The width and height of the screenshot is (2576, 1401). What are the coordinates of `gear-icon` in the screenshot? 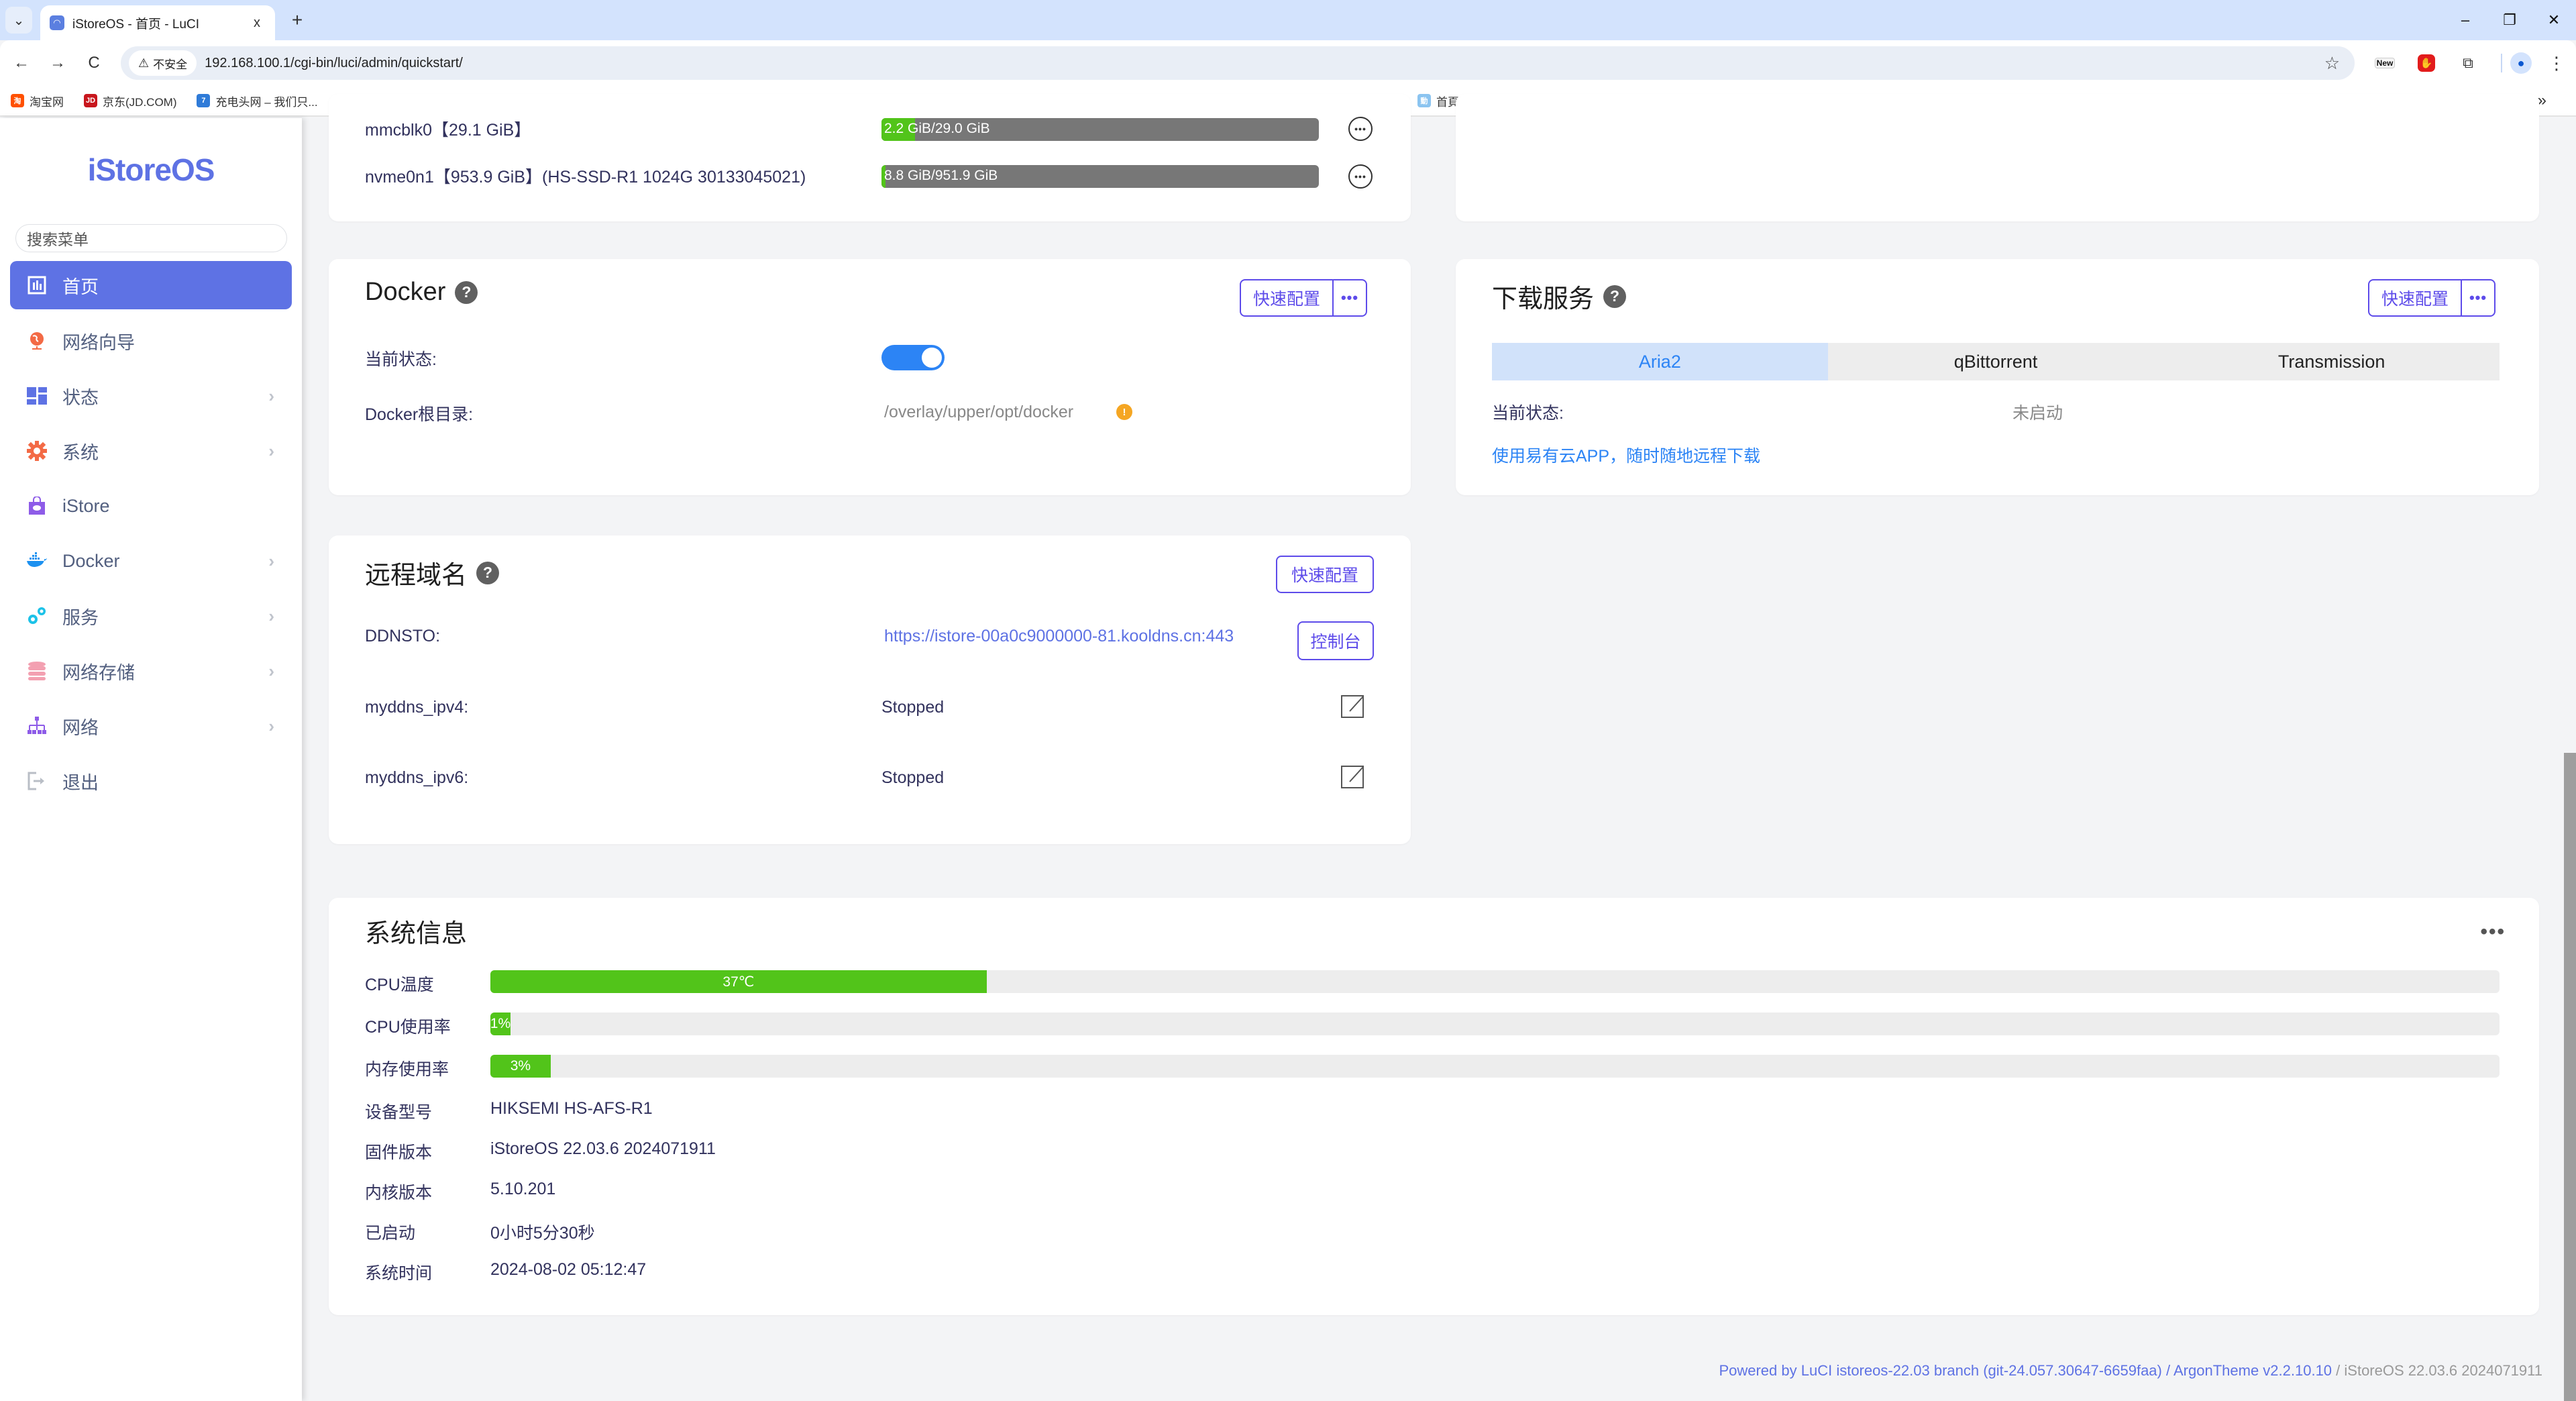 It's located at (37, 451).